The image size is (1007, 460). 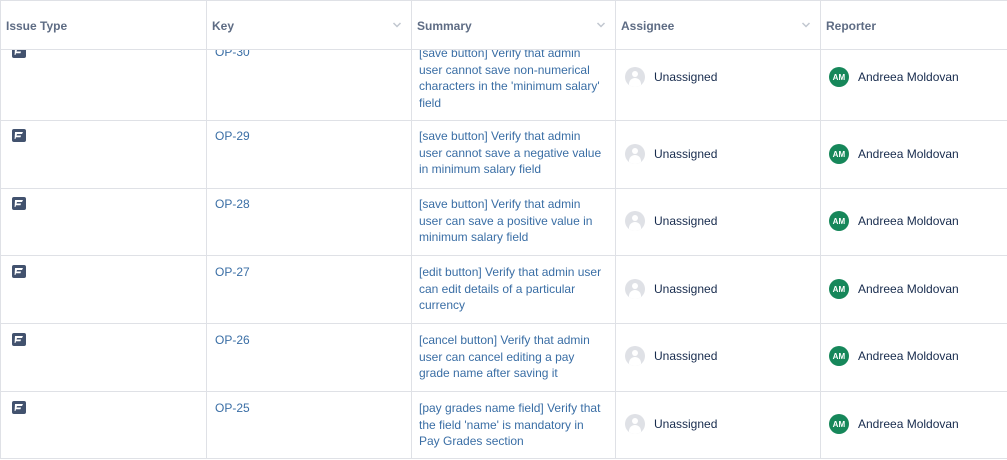 What do you see at coordinates (232, 136) in the screenshot?
I see `issue-key-link: OP-29` at bounding box center [232, 136].